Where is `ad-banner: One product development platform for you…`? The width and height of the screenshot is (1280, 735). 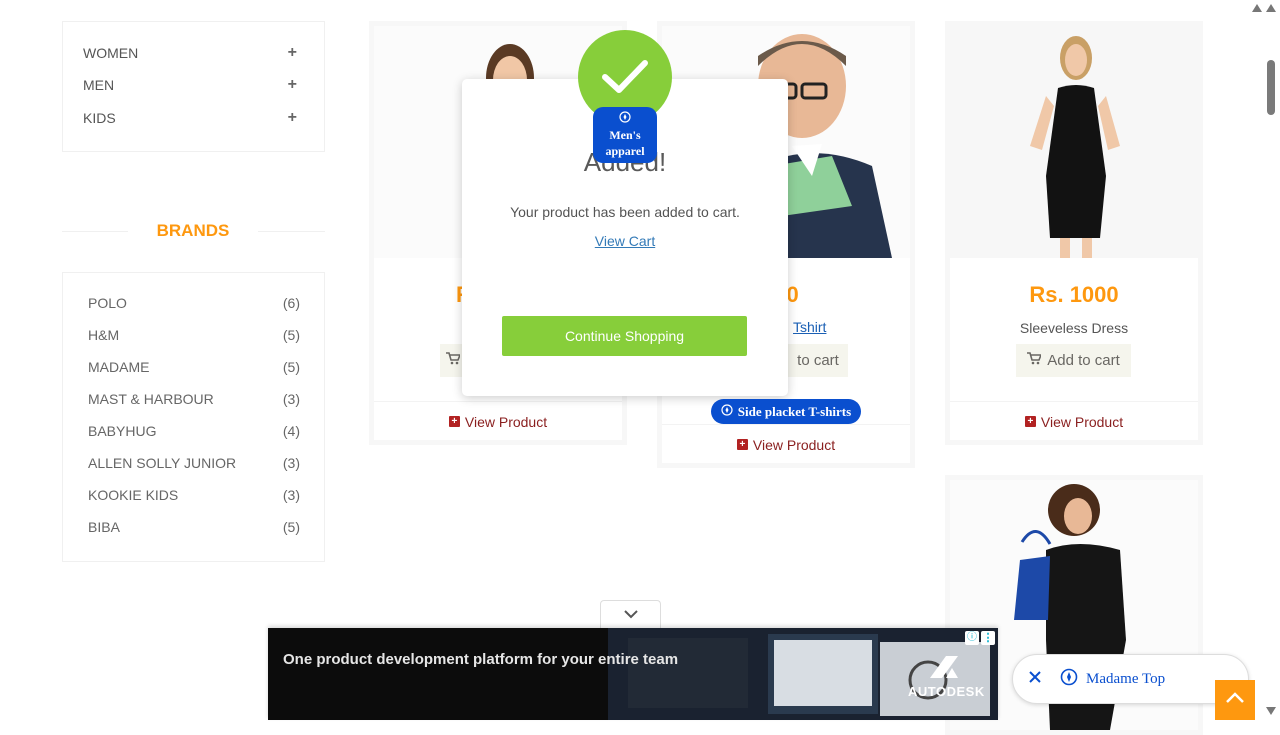 ad-banner: One product development platform for you… is located at coordinates (633, 674).